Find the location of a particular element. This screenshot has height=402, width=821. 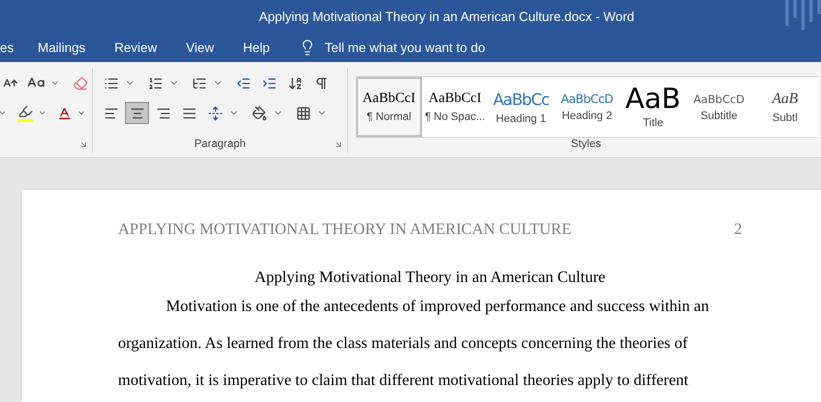

group-label: Paragraph is located at coordinates (220, 145).